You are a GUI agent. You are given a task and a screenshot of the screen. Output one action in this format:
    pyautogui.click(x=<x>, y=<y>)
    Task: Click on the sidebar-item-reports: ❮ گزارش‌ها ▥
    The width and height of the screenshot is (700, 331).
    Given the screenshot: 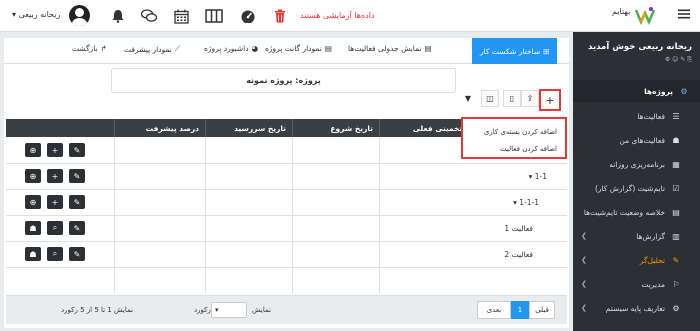 What is the action you would take?
    pyautogui.click(x=636, y=236)
    